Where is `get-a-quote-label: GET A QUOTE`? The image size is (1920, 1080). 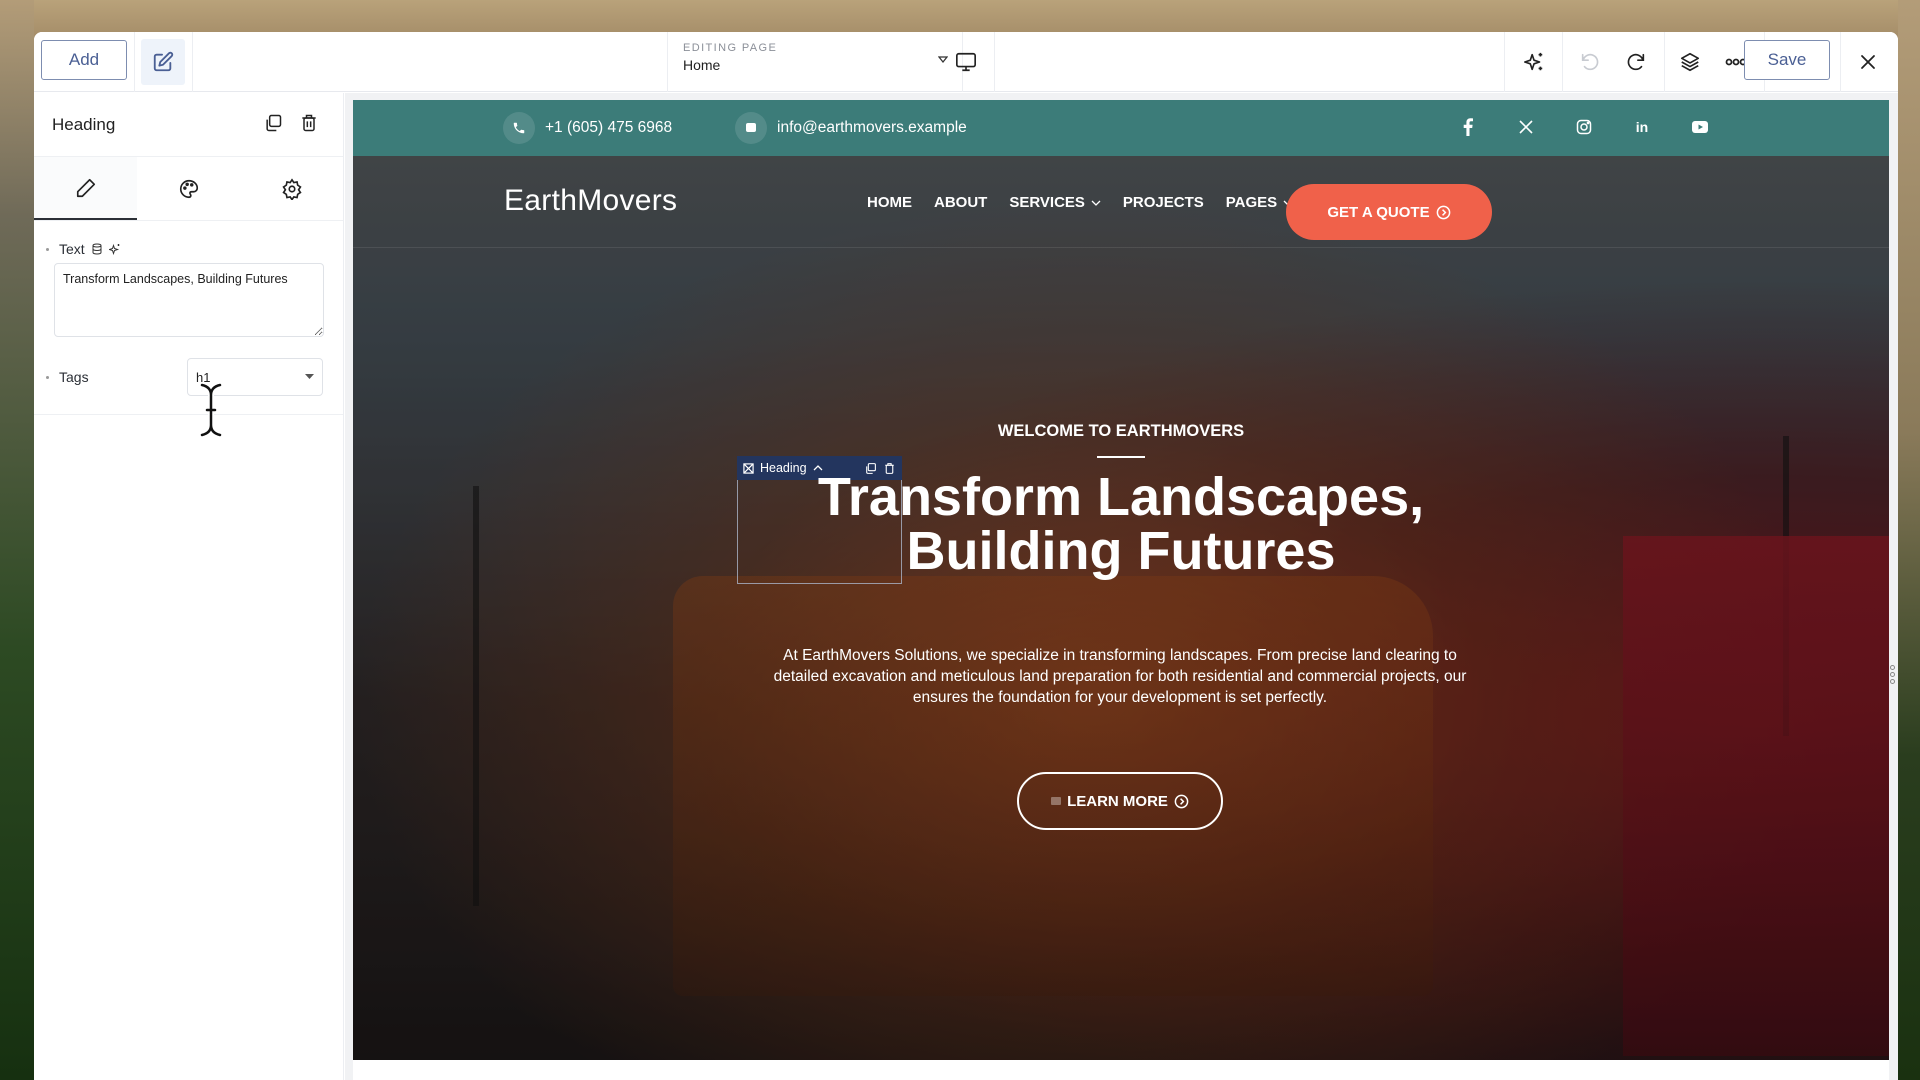
get-a-quote-label: GET A QUOTE is located at coordinates (1378, 212).